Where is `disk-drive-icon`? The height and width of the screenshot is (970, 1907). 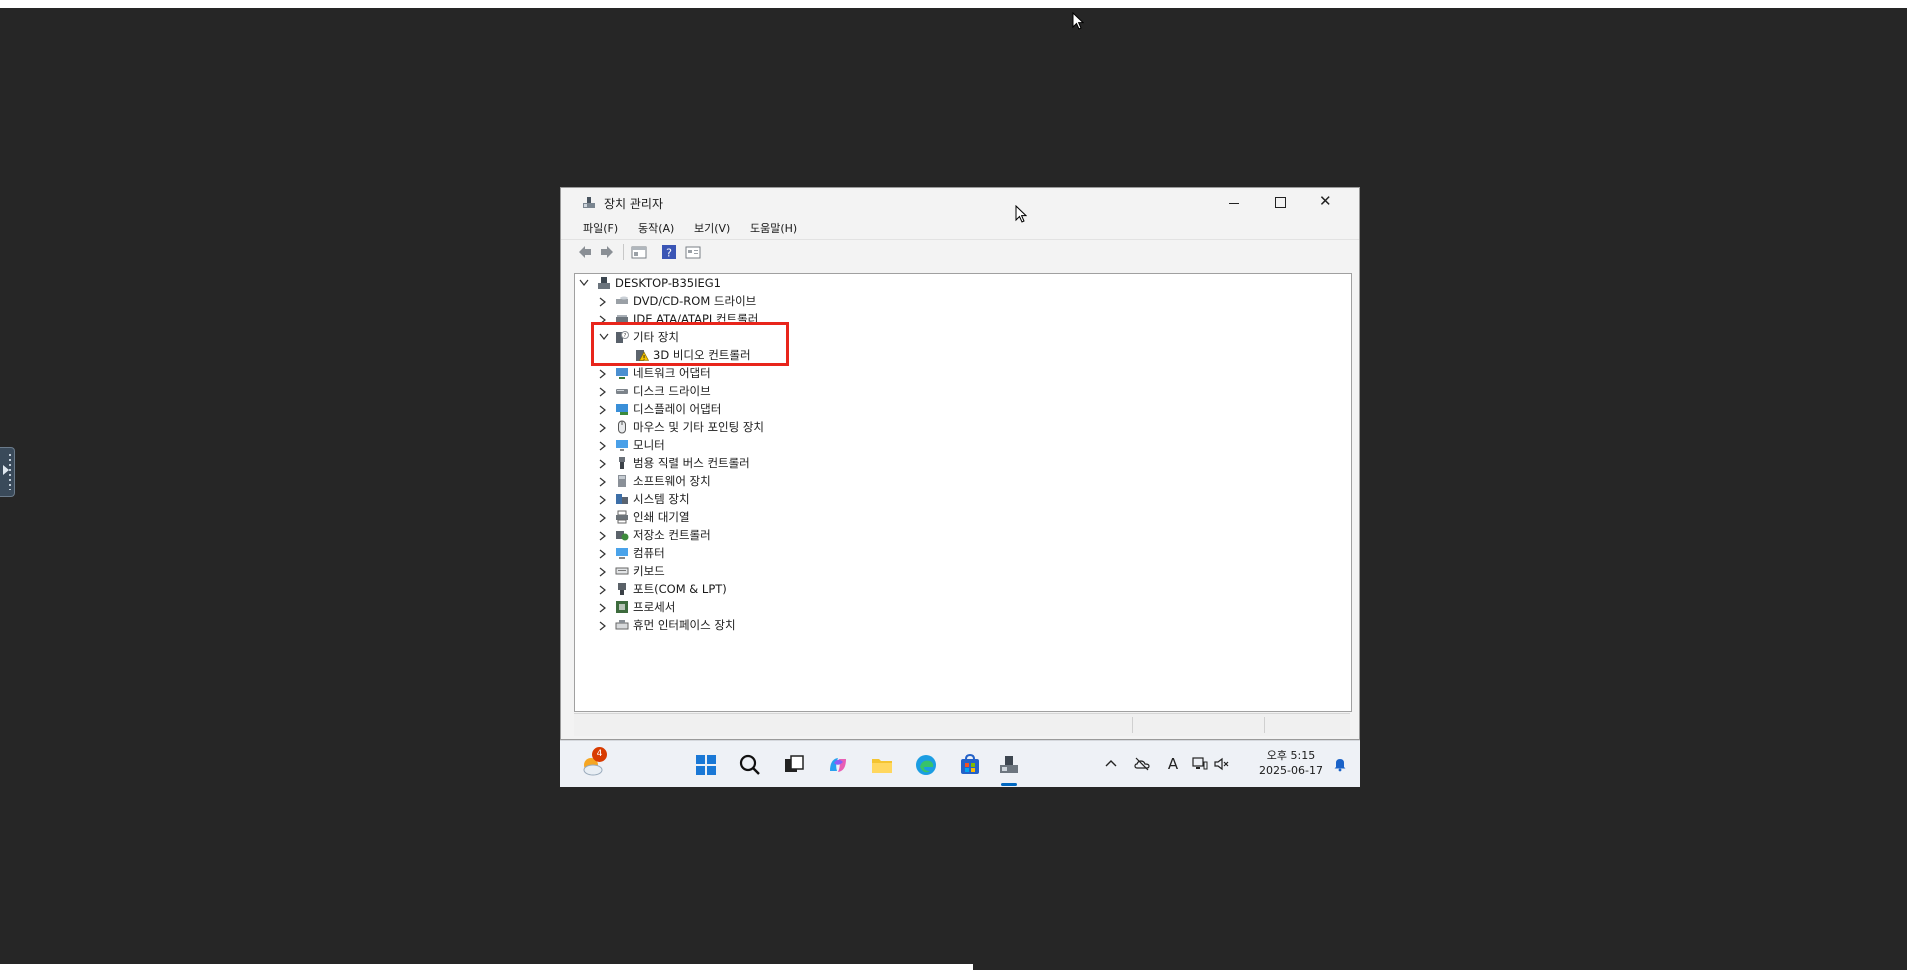
disk-drive-icon is located at coordinates (622, 391).